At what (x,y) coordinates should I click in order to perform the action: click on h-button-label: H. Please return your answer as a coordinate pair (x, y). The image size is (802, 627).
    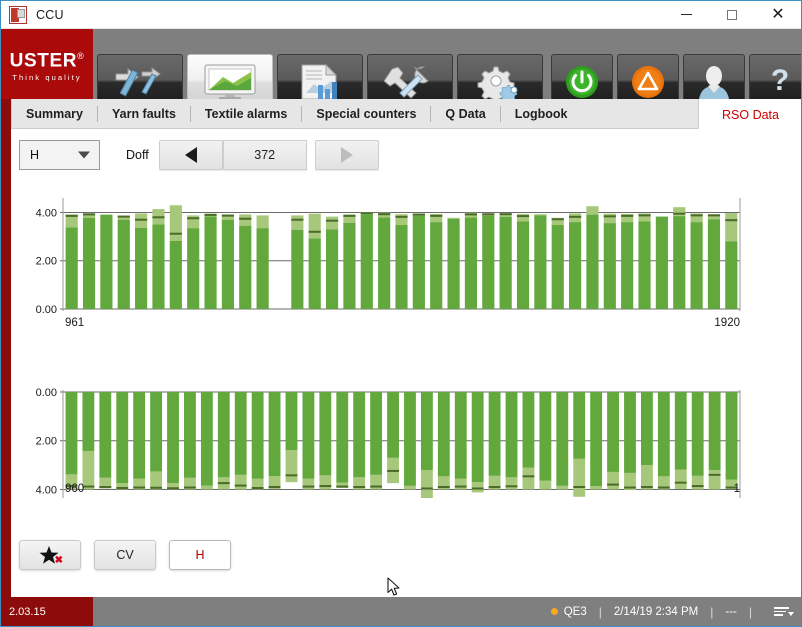
    Looking at the image, I should click on (200, 555).